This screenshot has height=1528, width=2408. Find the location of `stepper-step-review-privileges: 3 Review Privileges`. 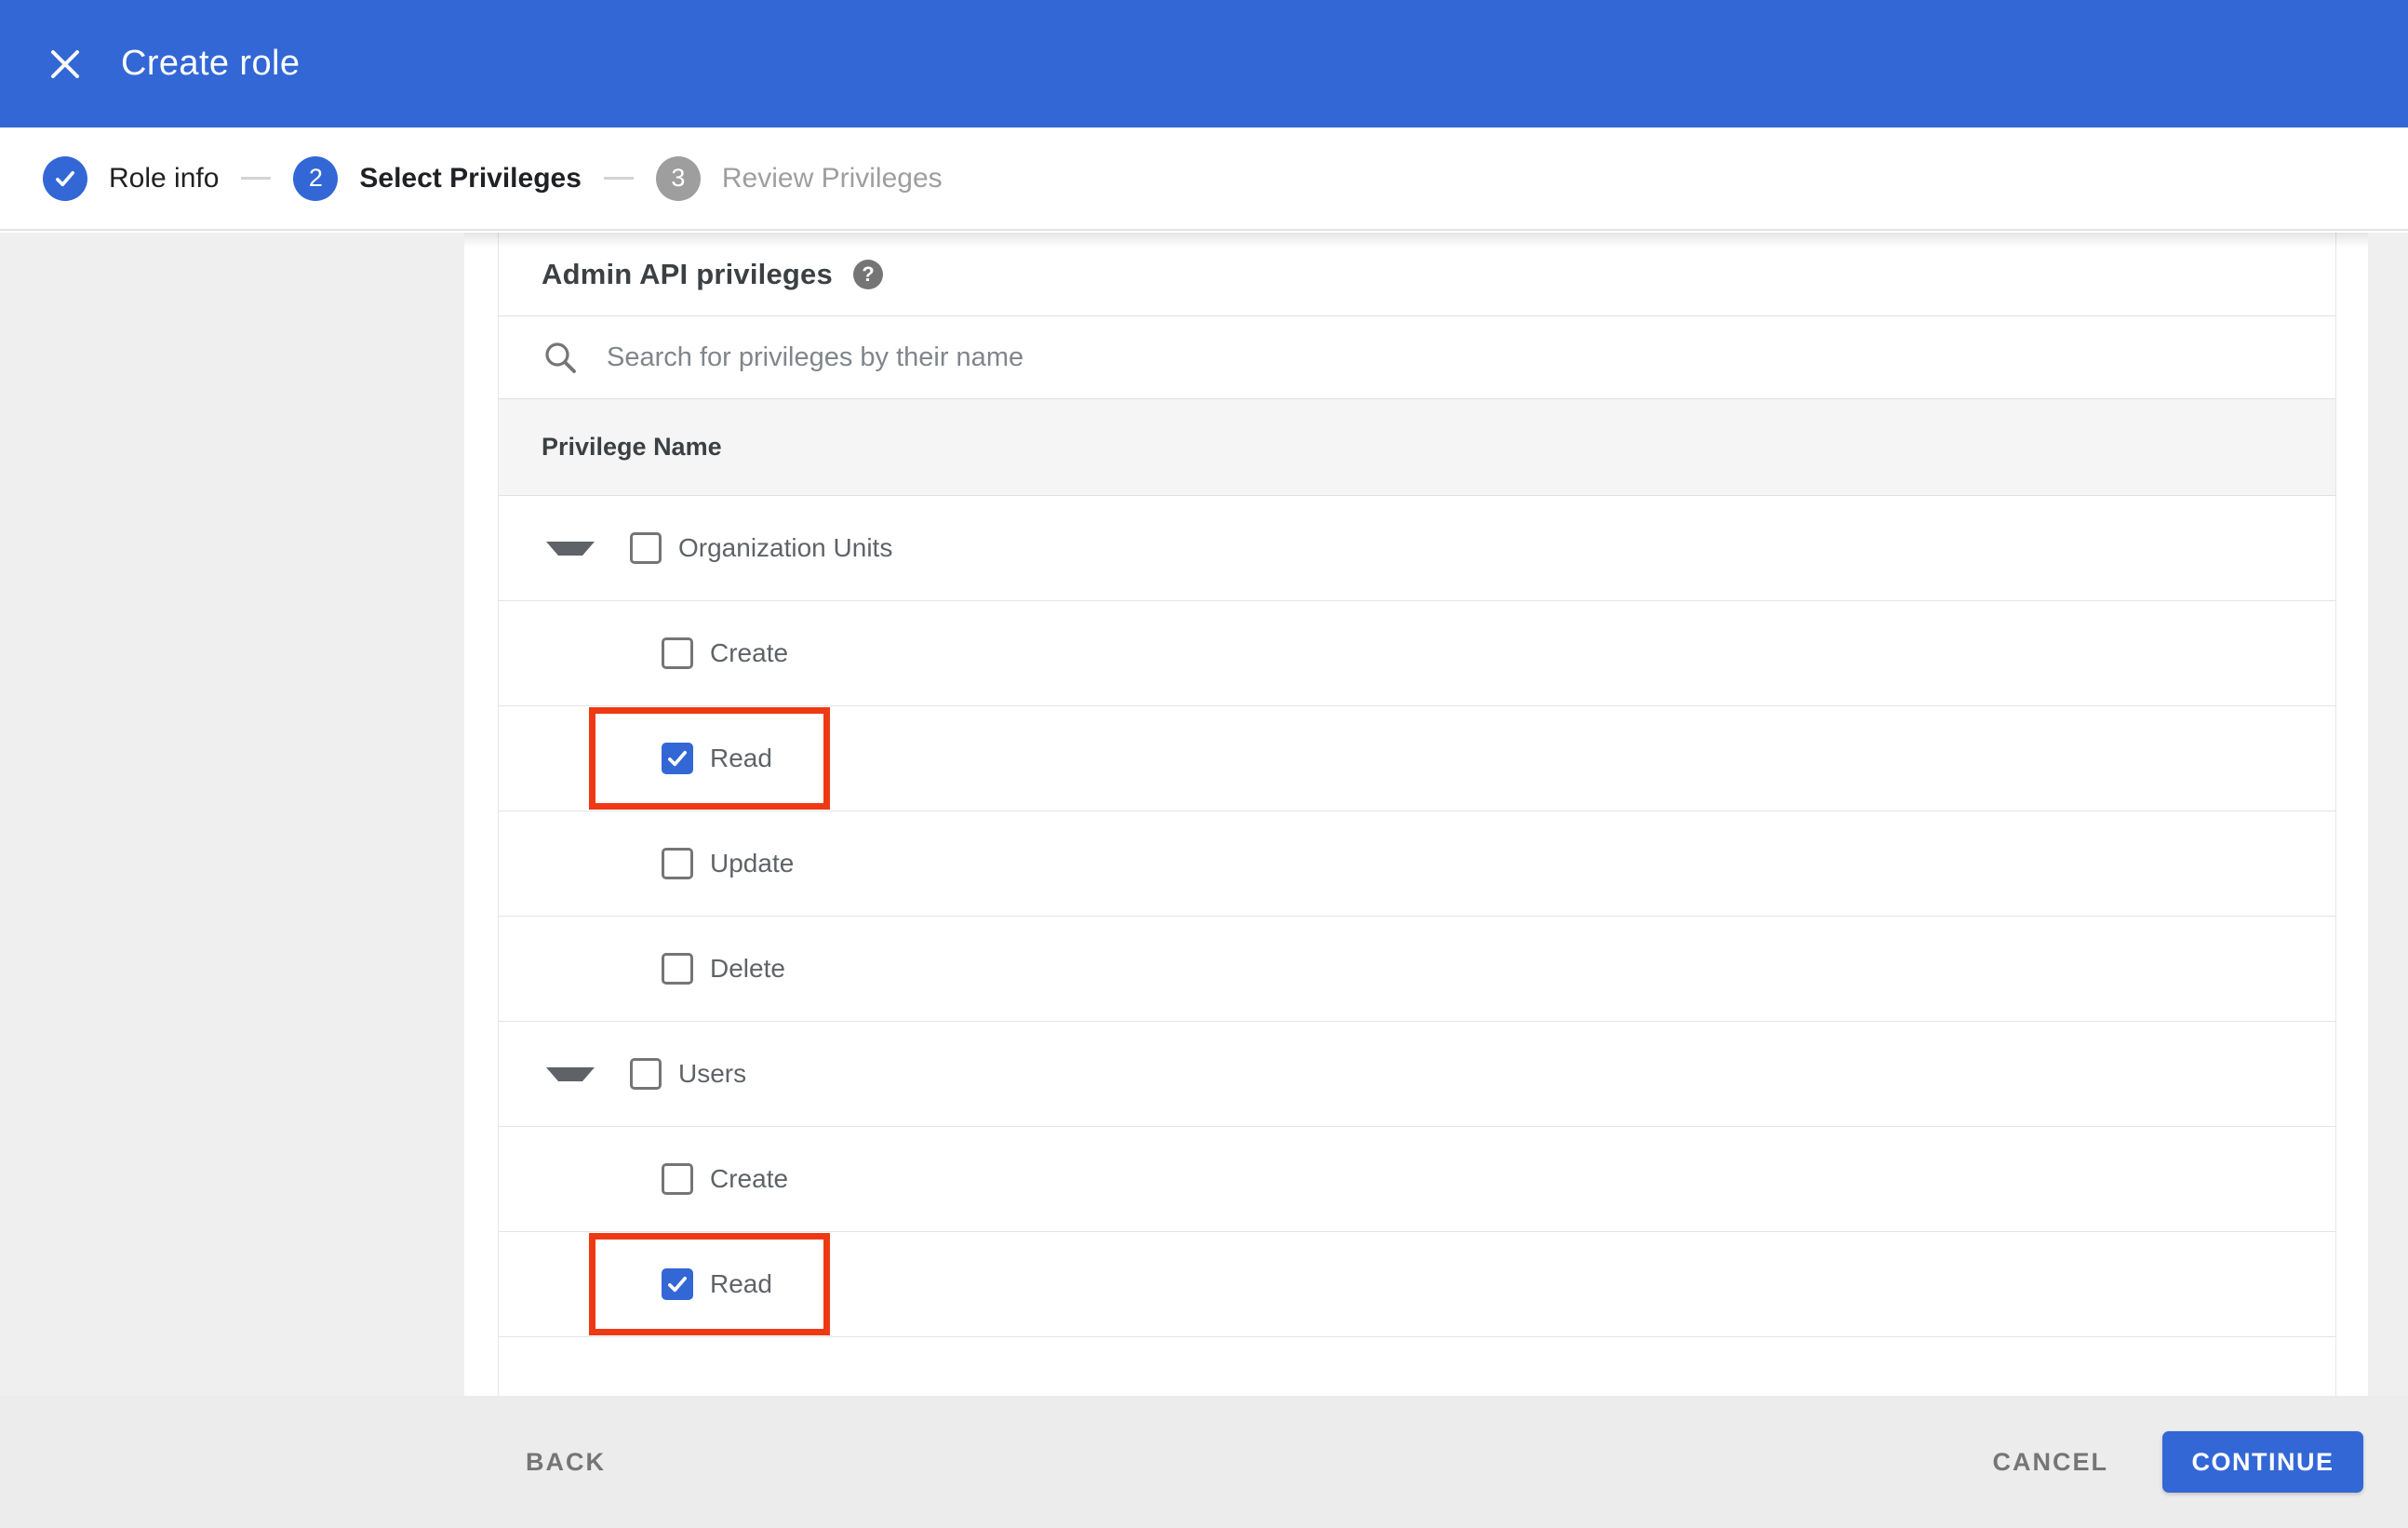

stepper-step-review-privileges: 3 Review Privileges is located at coordinates (799, 178).